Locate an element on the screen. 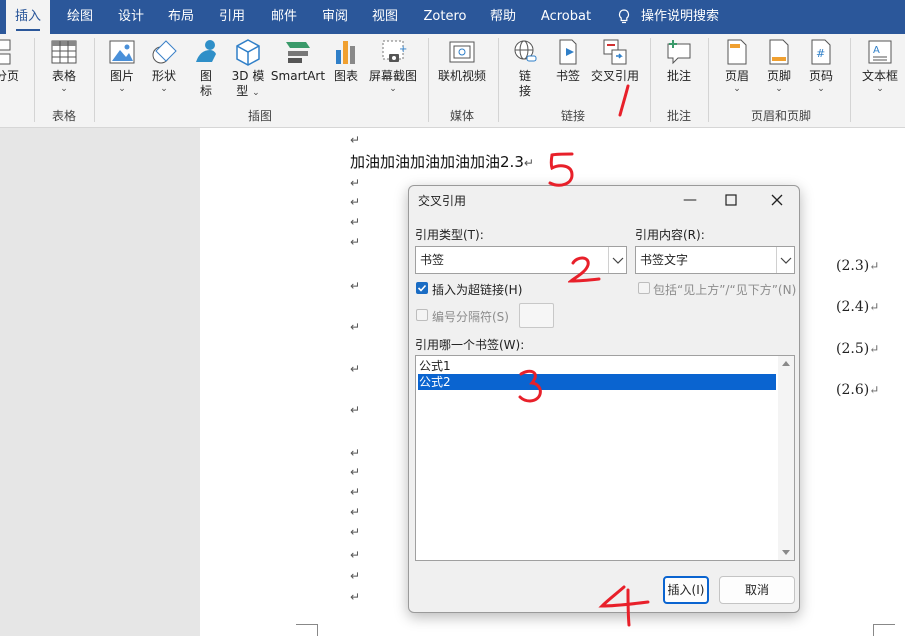 The height and width of the screenshot is (636, 905). vertical-scrollbar is located at coordinates (786, 458).